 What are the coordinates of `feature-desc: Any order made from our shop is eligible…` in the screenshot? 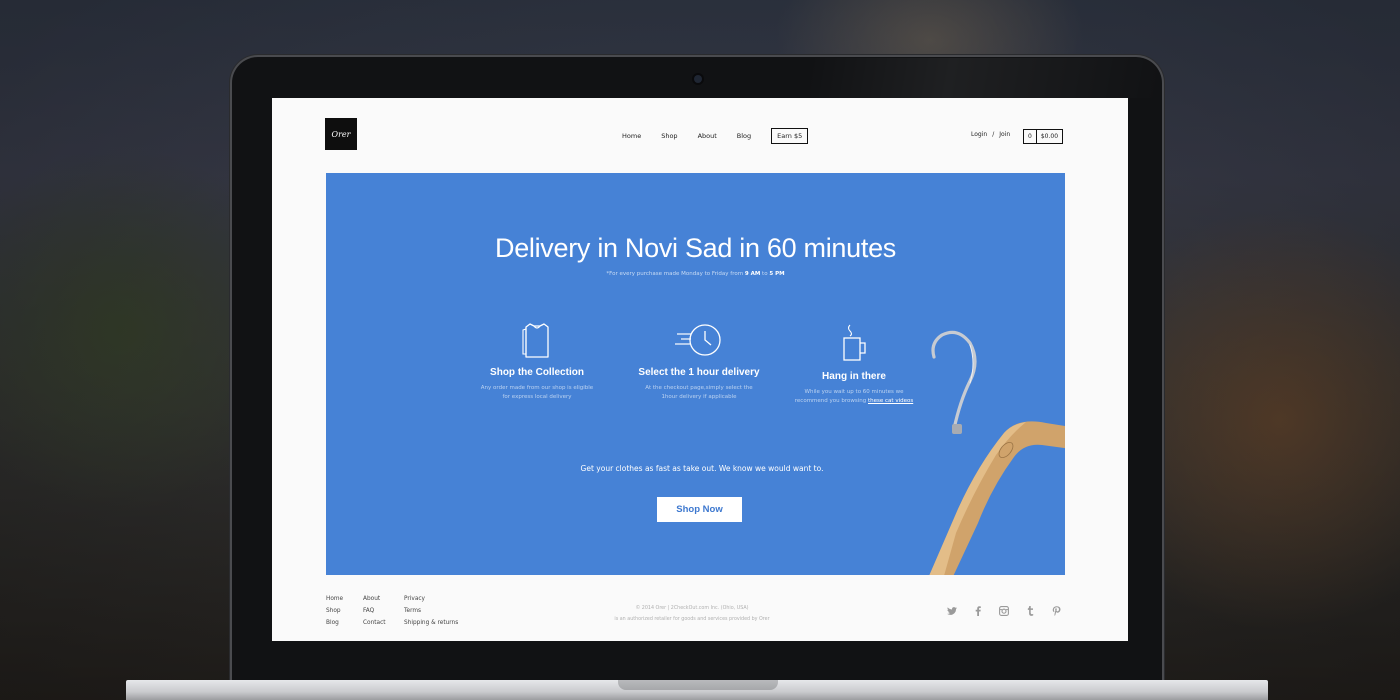 It's located at (537, 392).